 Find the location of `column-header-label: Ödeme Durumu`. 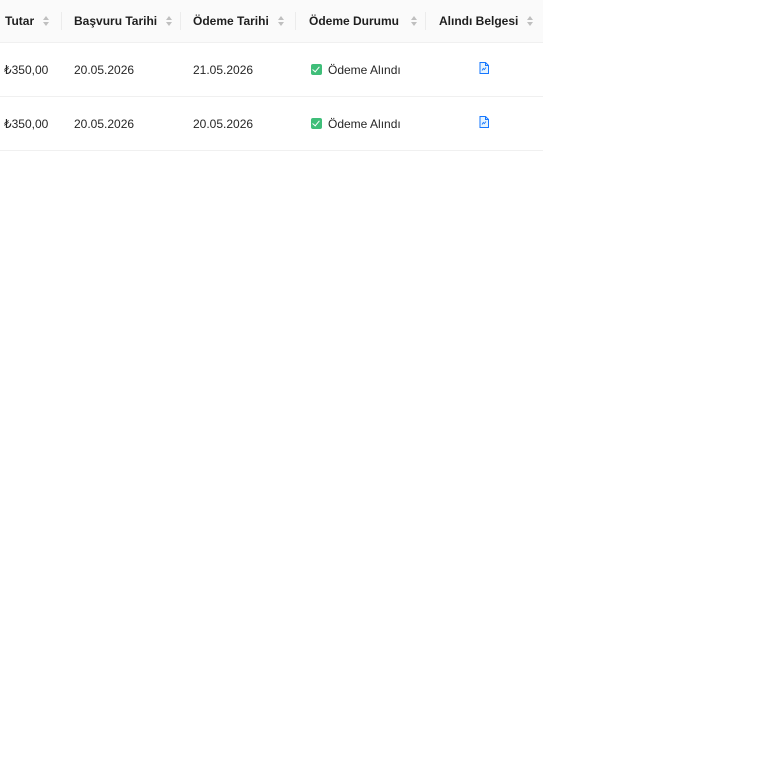

column-header-label: Ödeme Durumu is located at coordinates (354, 21).